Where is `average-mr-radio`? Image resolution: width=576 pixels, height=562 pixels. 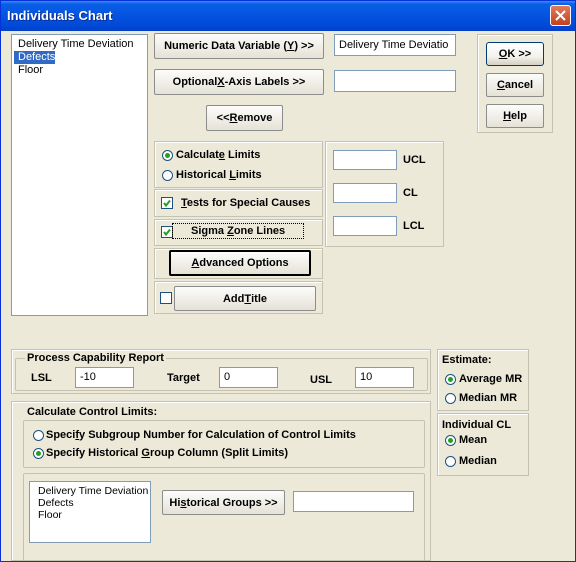
average-mr-radio is located at coordinates (450, 379).